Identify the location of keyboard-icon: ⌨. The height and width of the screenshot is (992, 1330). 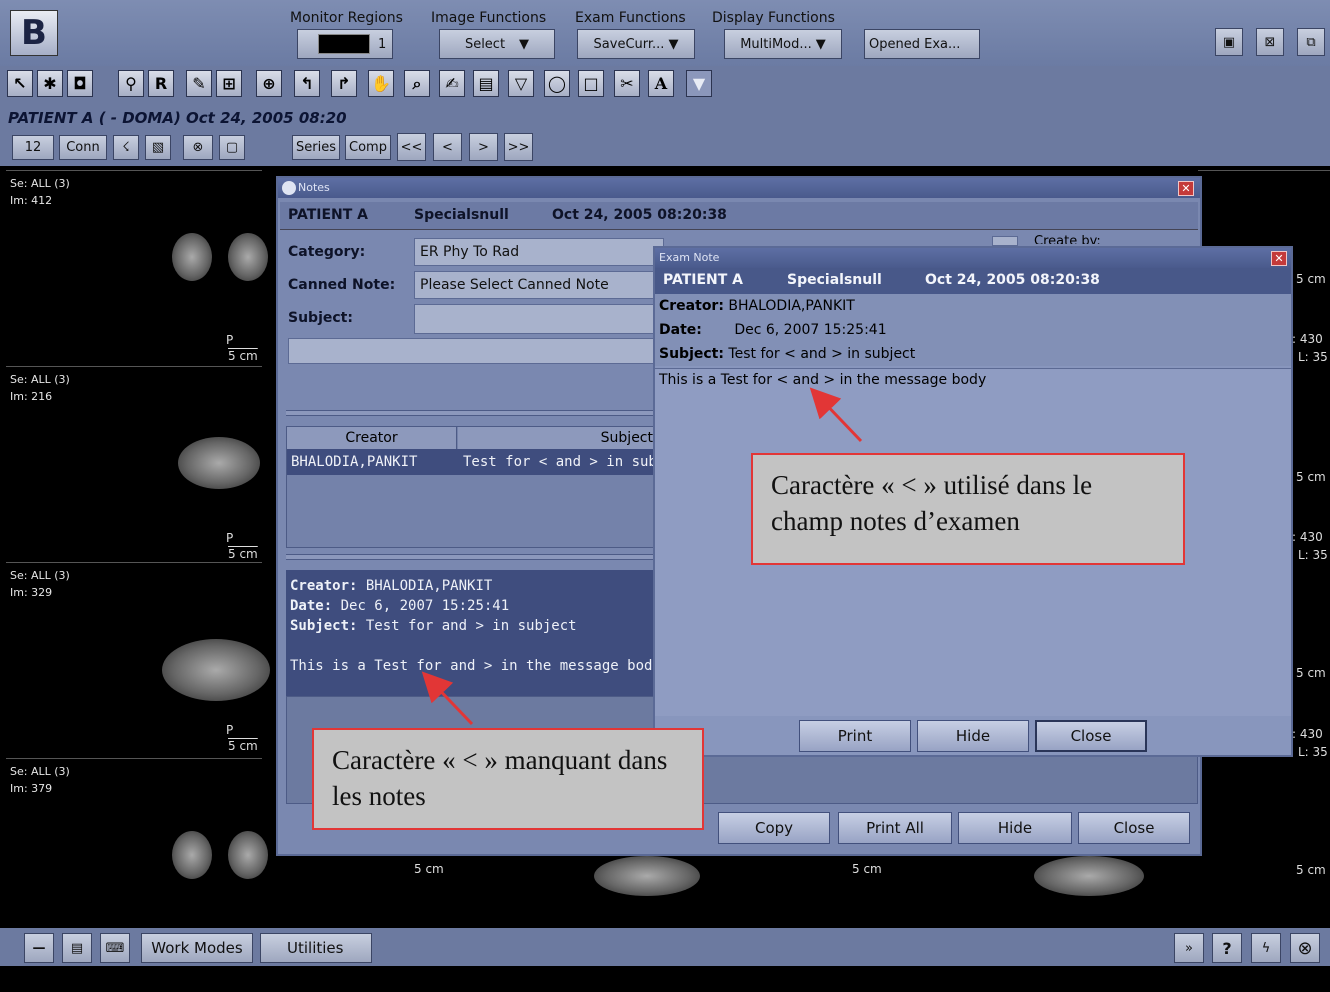
(115, 948).